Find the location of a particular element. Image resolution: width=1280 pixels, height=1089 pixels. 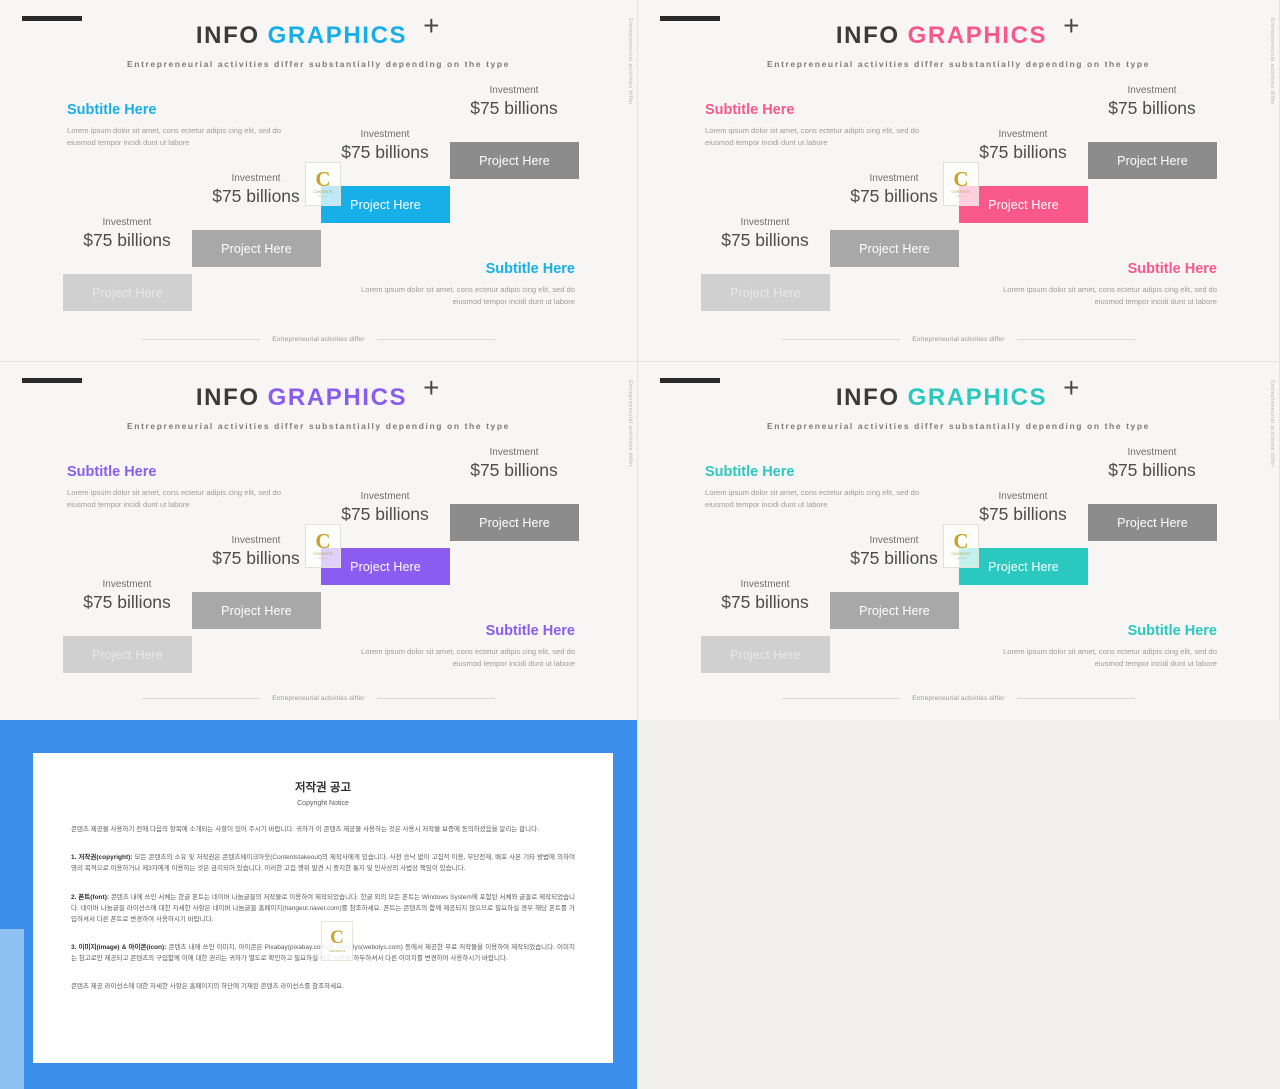

step-1-investment: Investment is located at coordinates (127, 222).